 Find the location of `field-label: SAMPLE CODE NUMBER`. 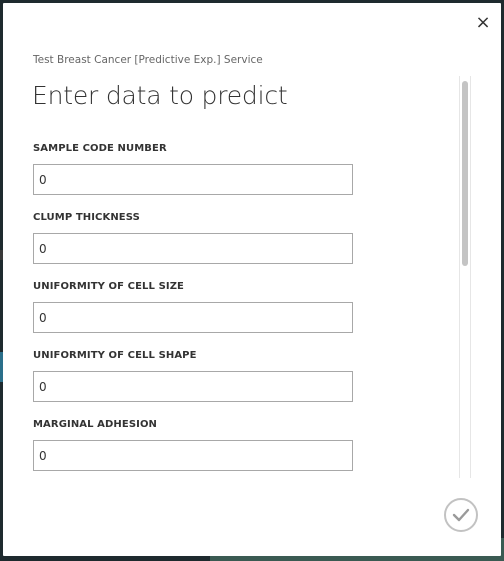

field-label: SAMPLE CODE NUMBER is located at coordinates (100, 148).